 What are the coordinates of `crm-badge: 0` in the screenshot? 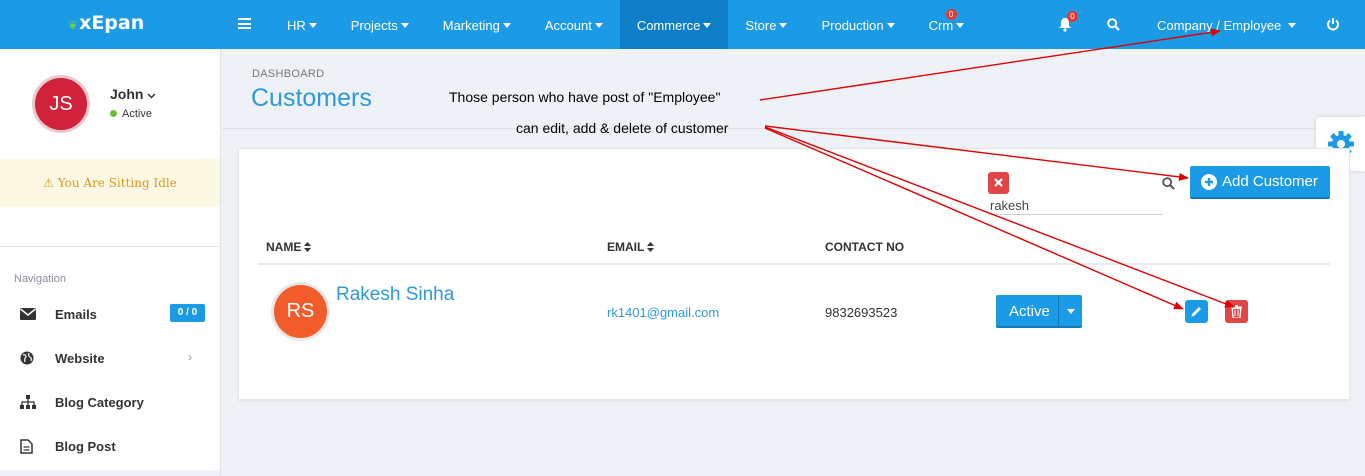 It's located at (951, 14).